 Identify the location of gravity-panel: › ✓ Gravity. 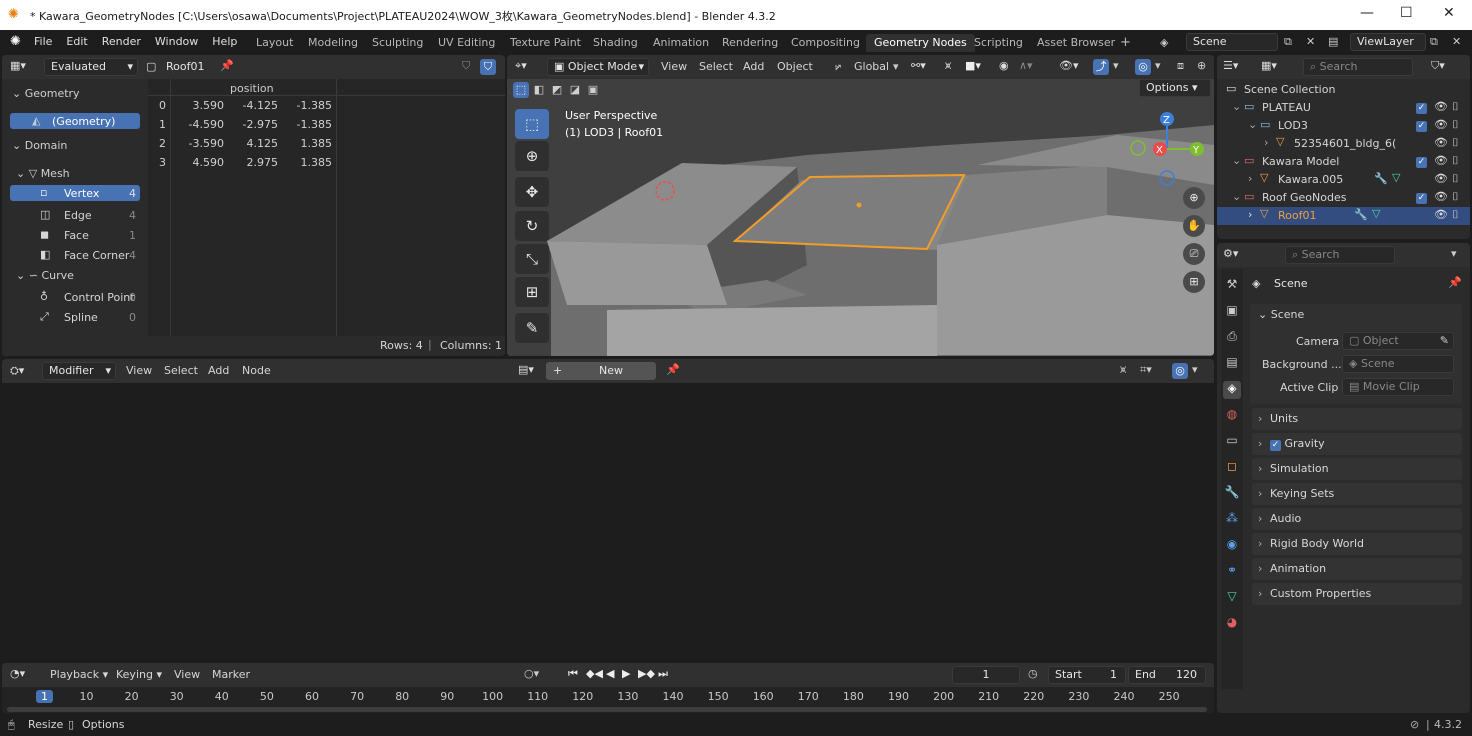
(1357, 444).